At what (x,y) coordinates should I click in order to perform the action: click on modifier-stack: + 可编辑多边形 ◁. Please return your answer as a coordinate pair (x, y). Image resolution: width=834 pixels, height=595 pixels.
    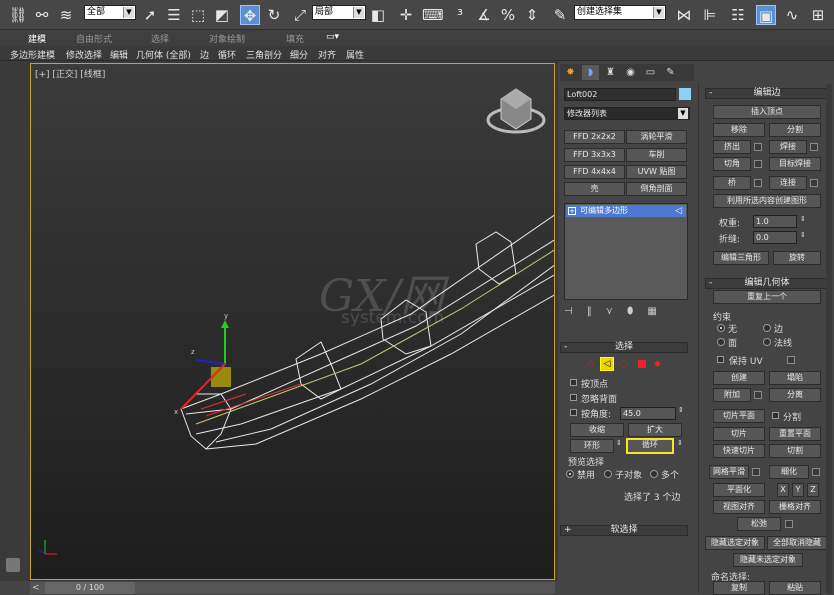
    Looking at the image, I should click on (626, 251).